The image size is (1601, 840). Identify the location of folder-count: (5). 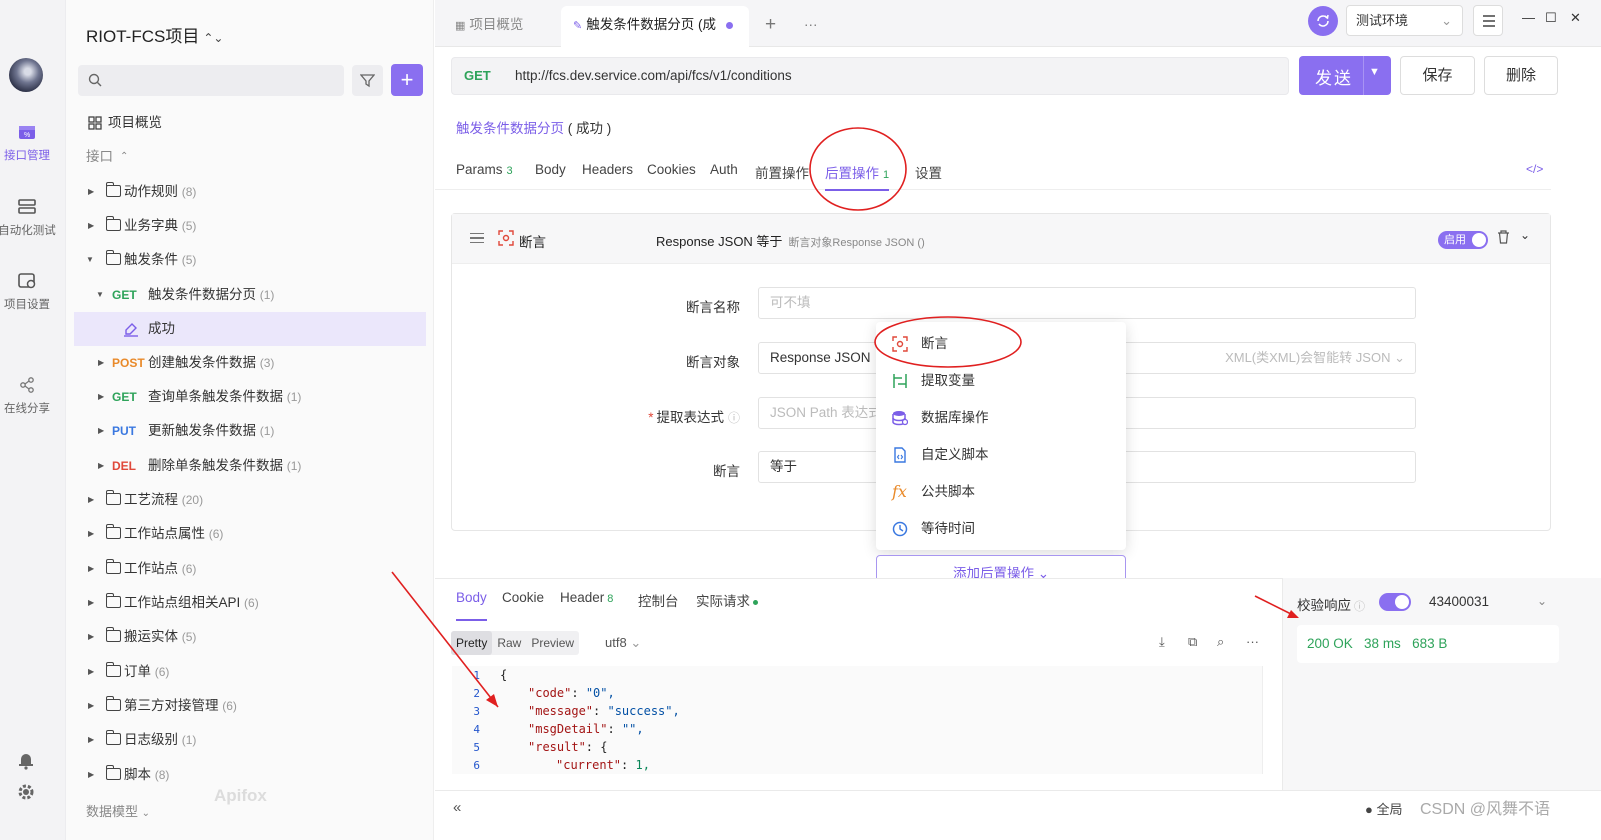
(189, 226).